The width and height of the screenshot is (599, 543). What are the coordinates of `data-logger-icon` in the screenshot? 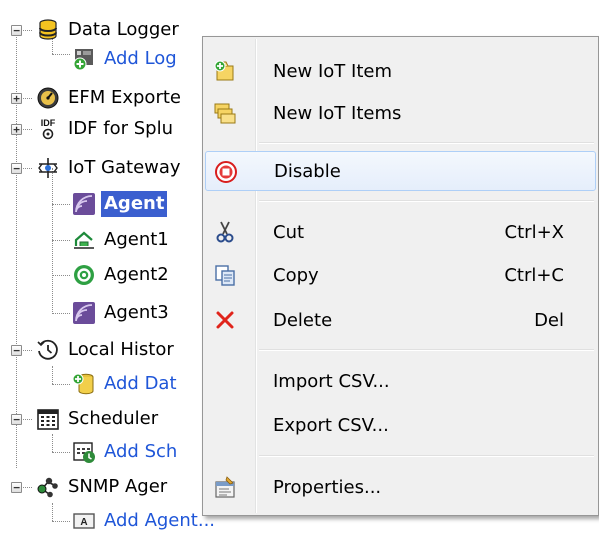 It's located at (48, 29).